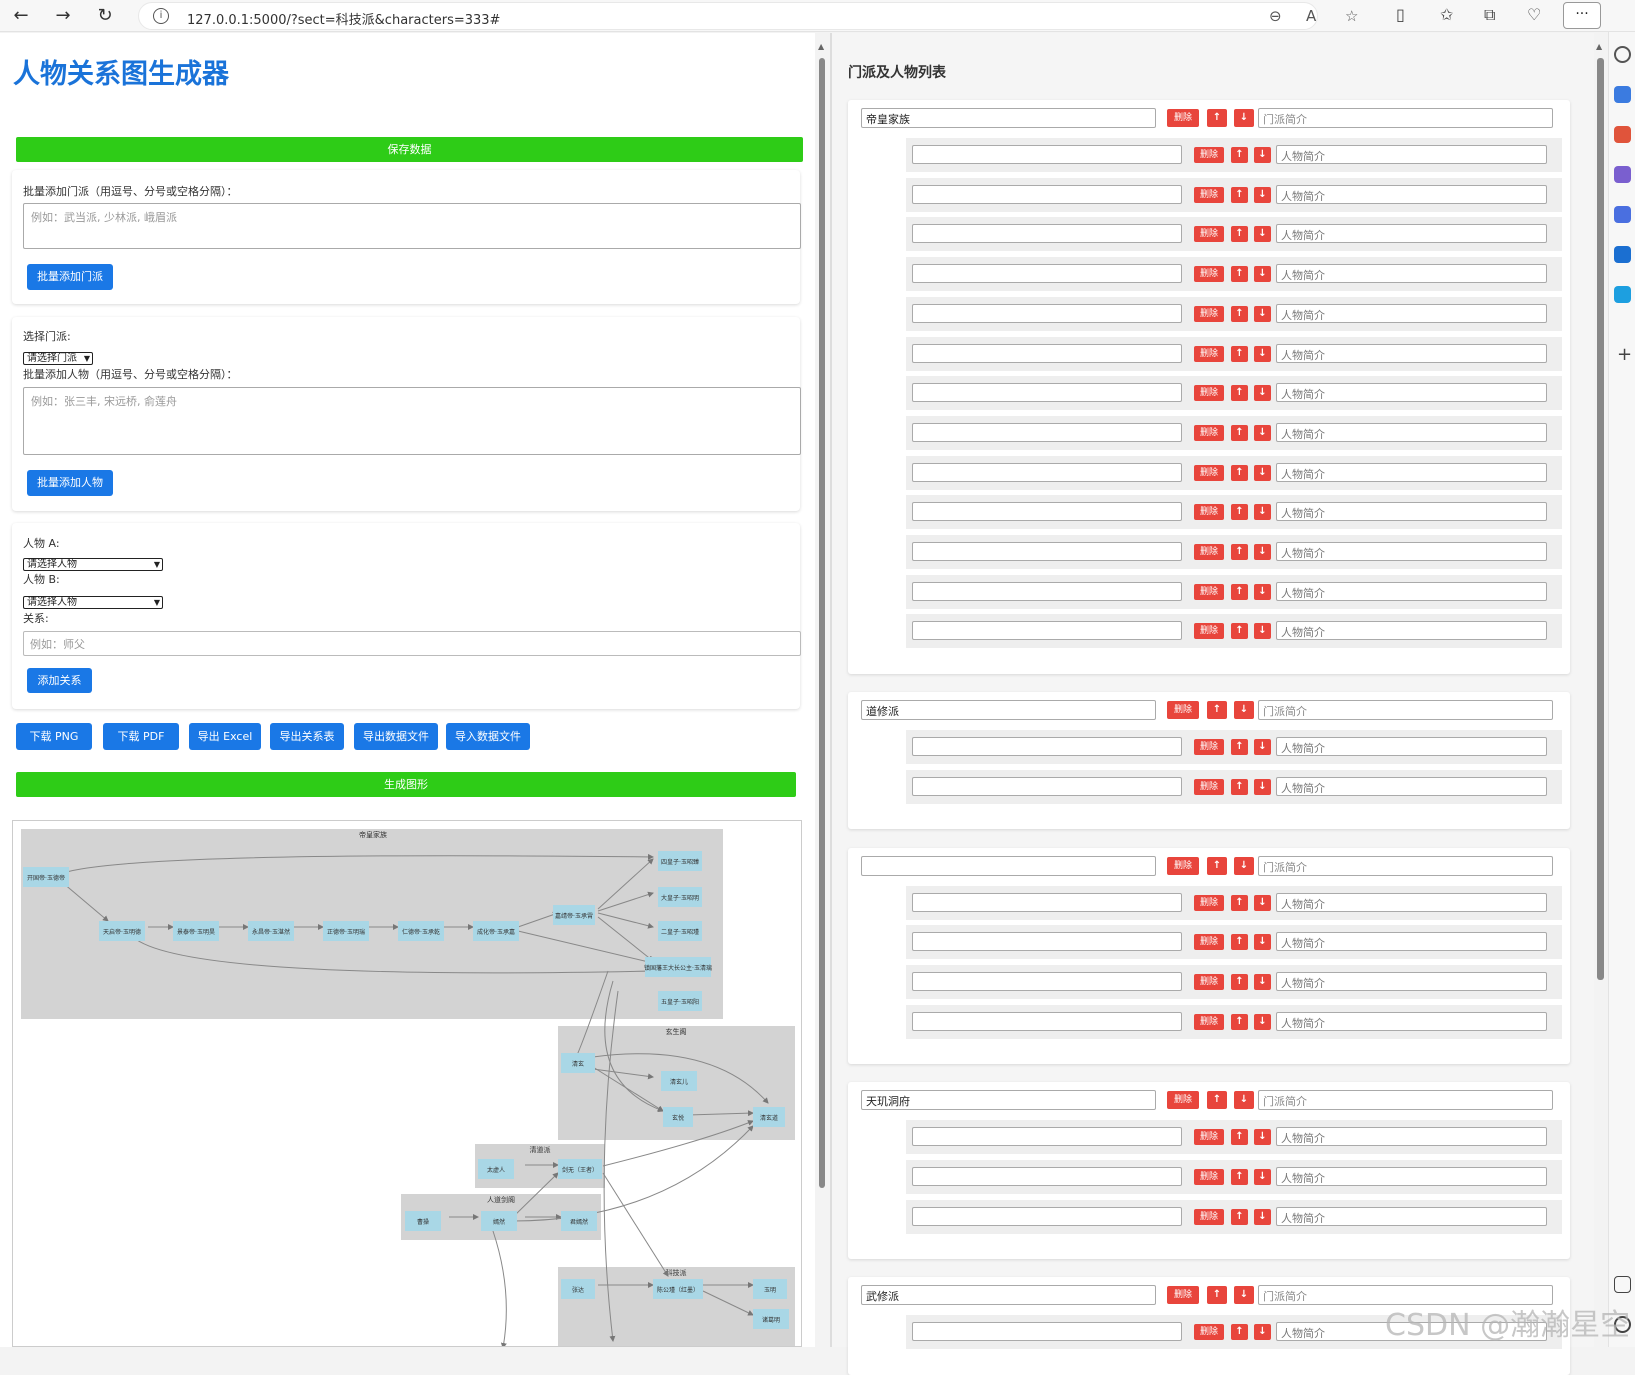 The image size is (1635, 1375). What do you see at coordinates (93, 564) in the screenshot?
I see `person-a-select: 请选择人物 ▼` at bounding box center [93, 564].